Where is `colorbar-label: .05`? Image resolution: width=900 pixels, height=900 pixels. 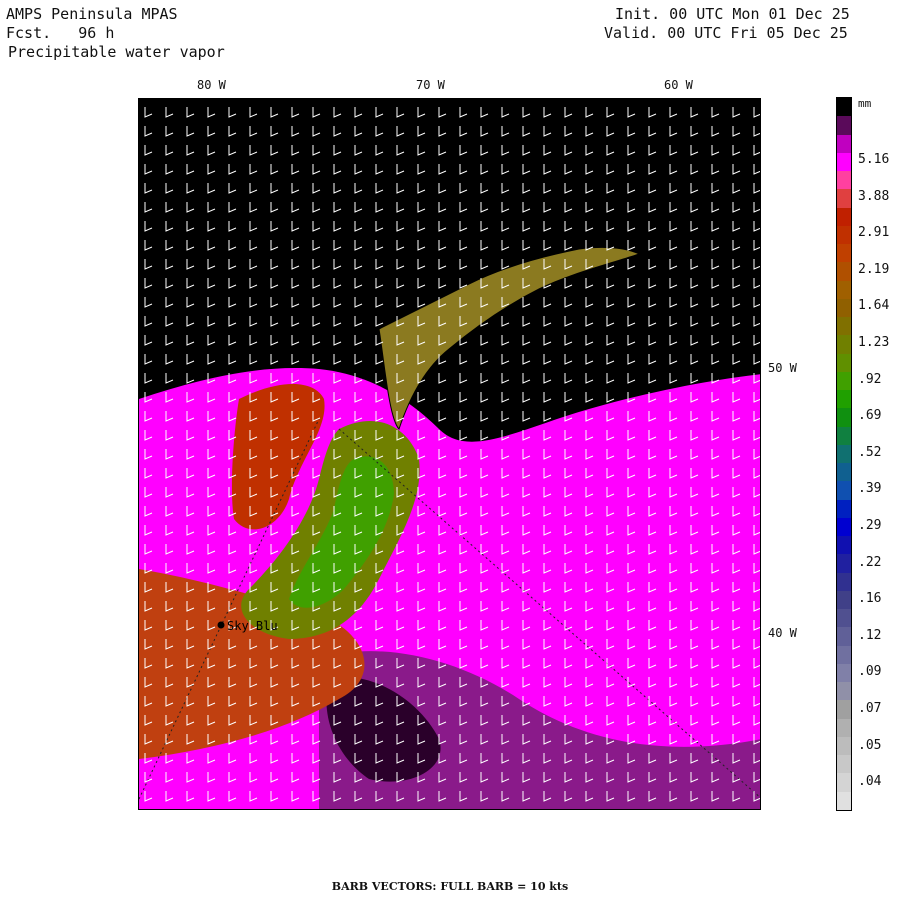
colorbar-label: .05 is located at coordinates (870, 745).